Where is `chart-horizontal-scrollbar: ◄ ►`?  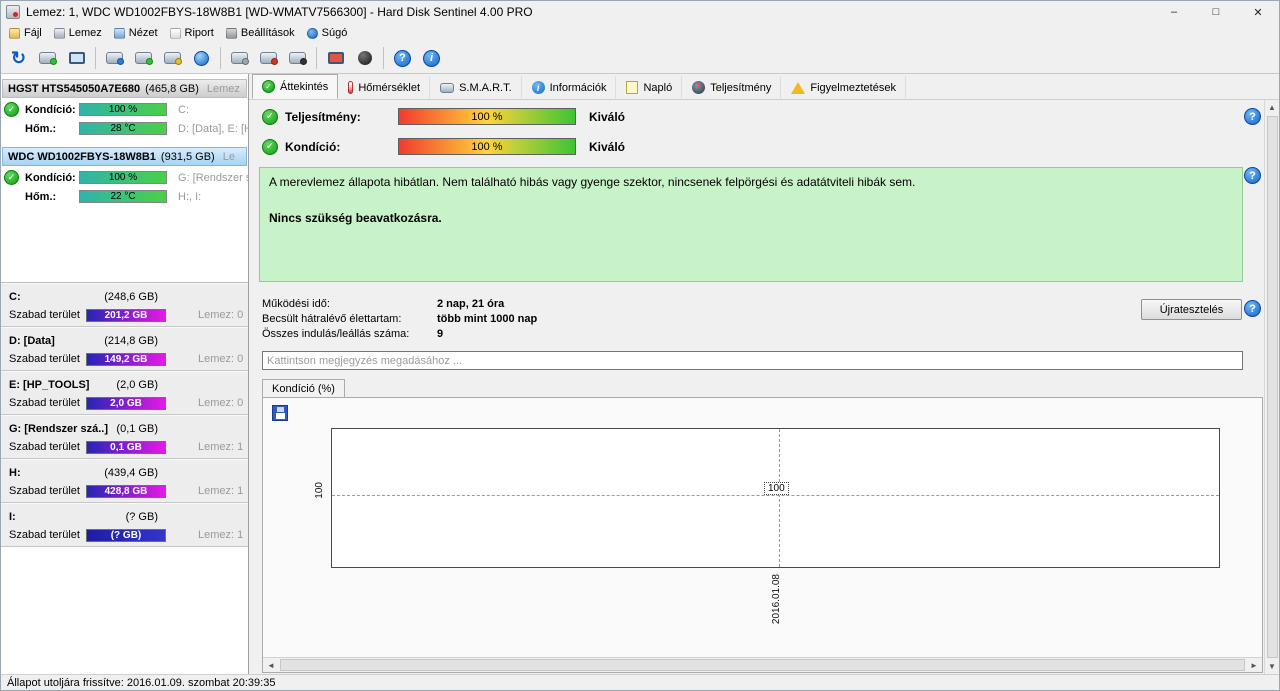
chart-horizontal-scrollbar: ◄ ► is located at coordinates (762, 664).